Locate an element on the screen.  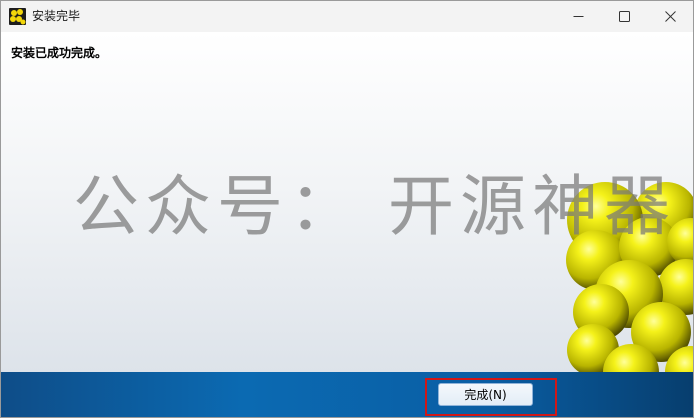
app-logo-icon is located at coordinates (17, 16).